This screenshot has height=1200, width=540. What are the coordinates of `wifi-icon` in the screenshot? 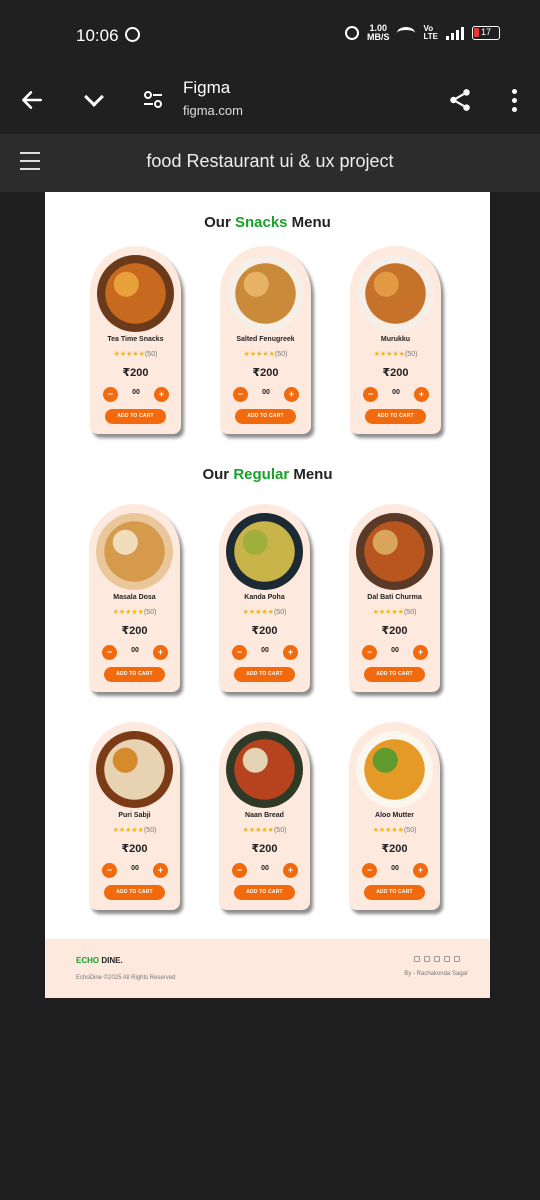 It's located at (406, 33).